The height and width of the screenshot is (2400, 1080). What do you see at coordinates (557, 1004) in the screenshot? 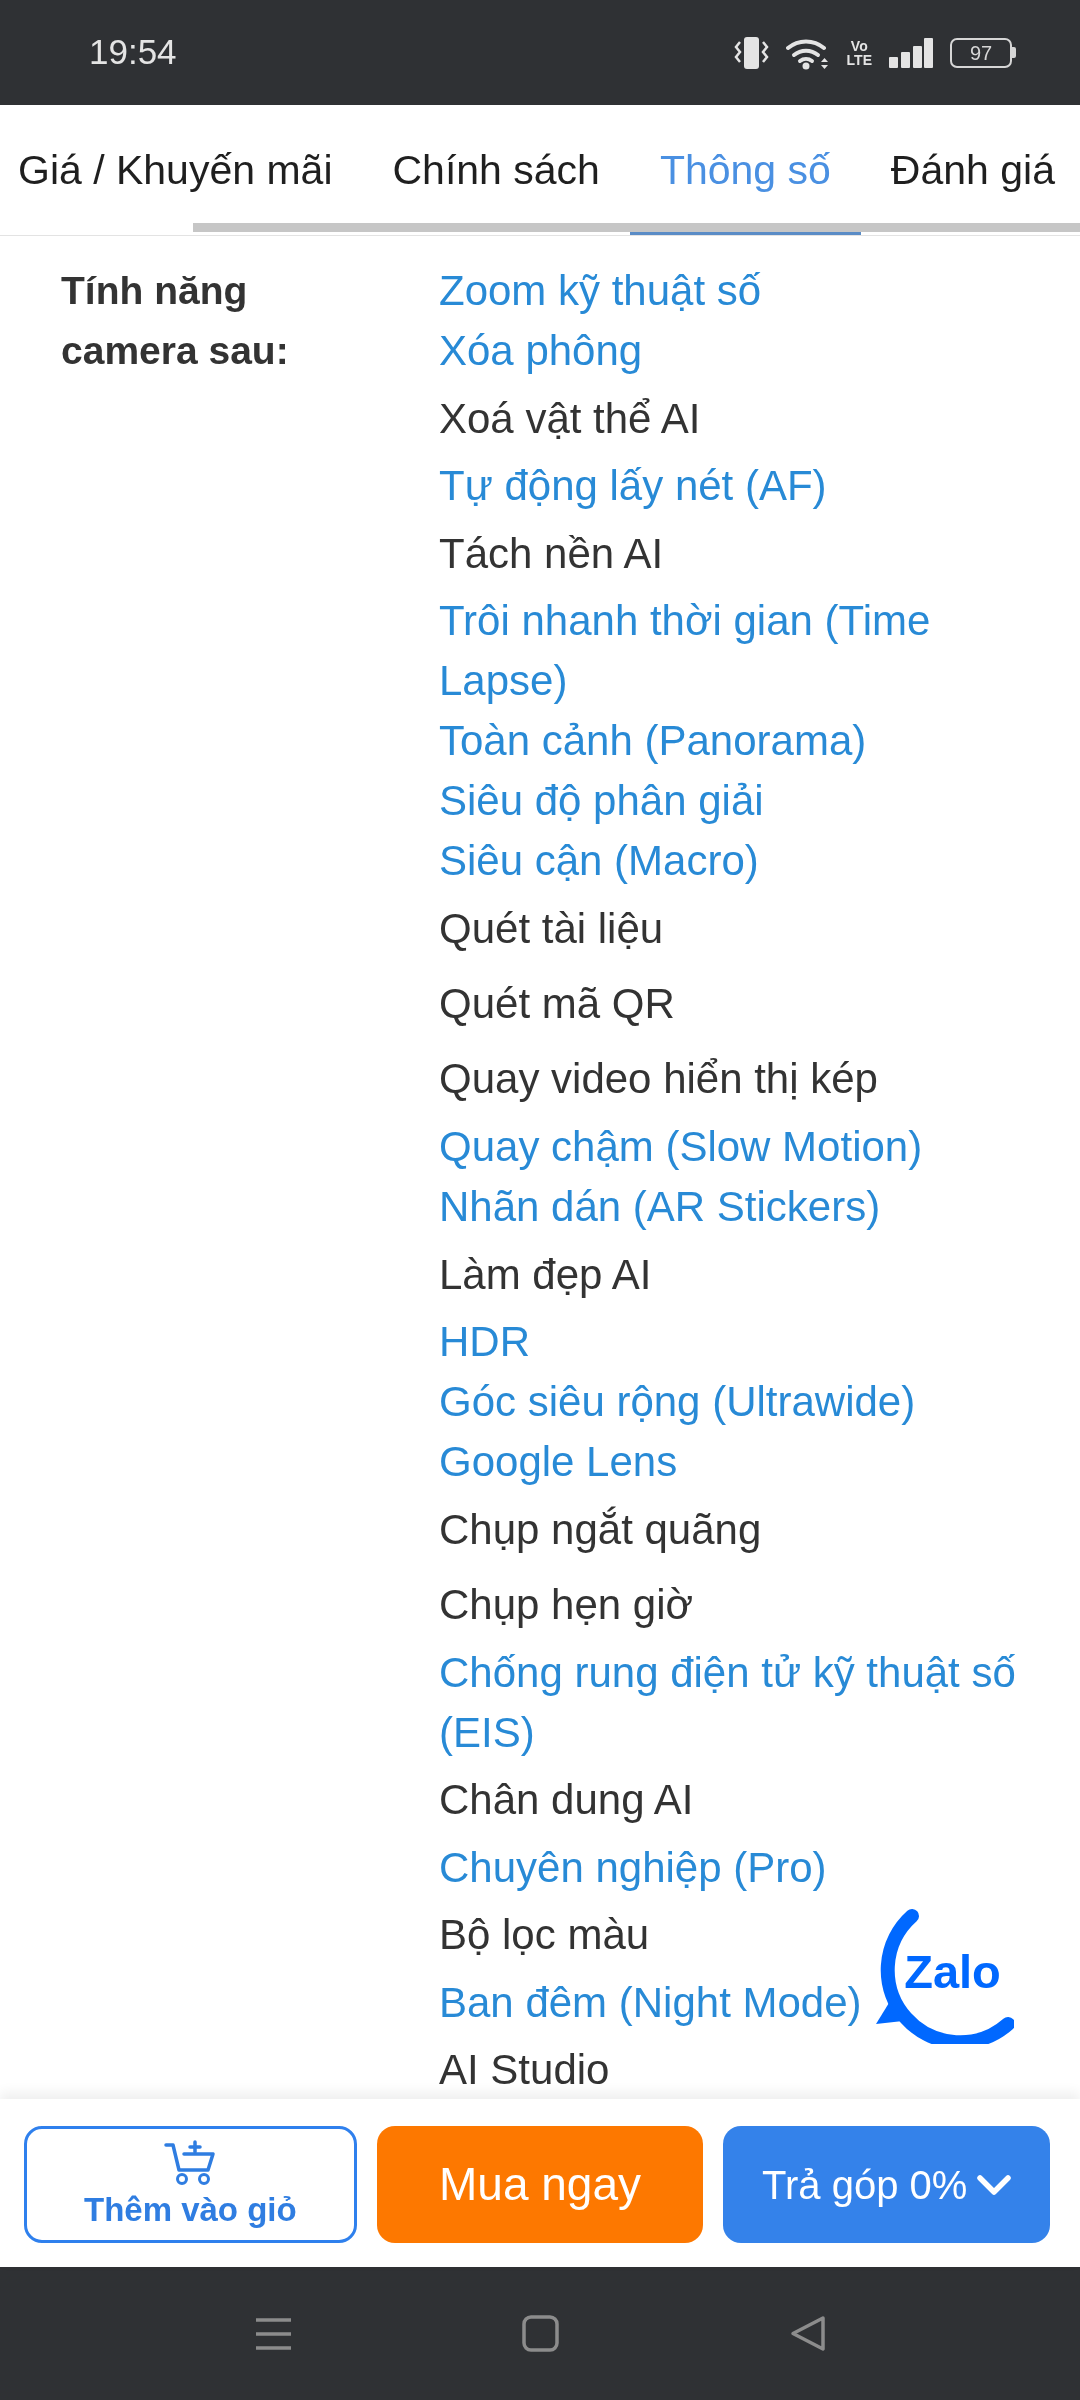
I see `feature-text: Quét mã QR` at bounding box center [557, 1004].